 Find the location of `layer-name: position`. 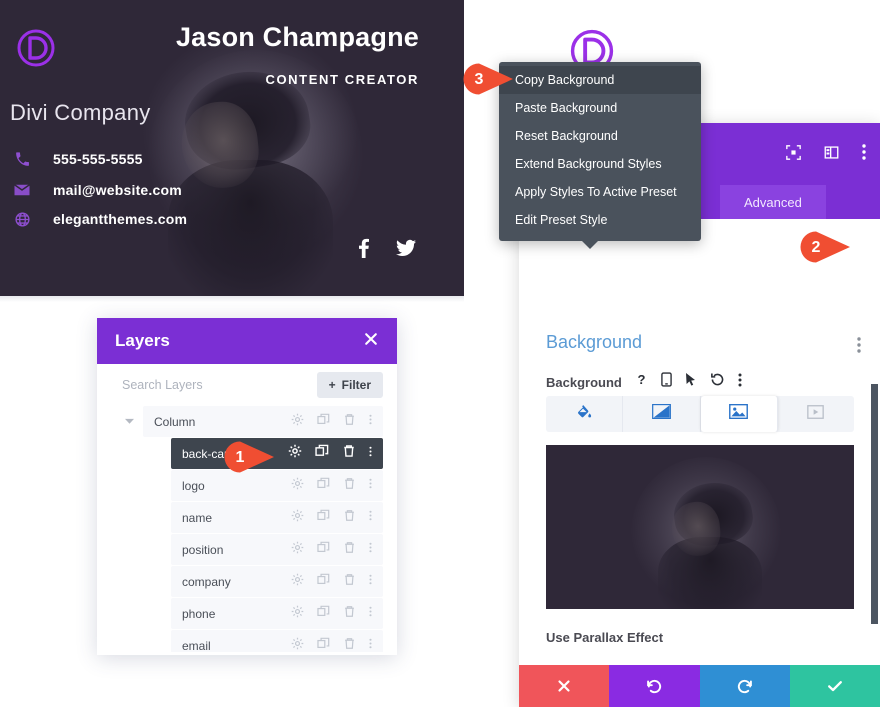

layer-name: position is located at coordinates (203, 549).